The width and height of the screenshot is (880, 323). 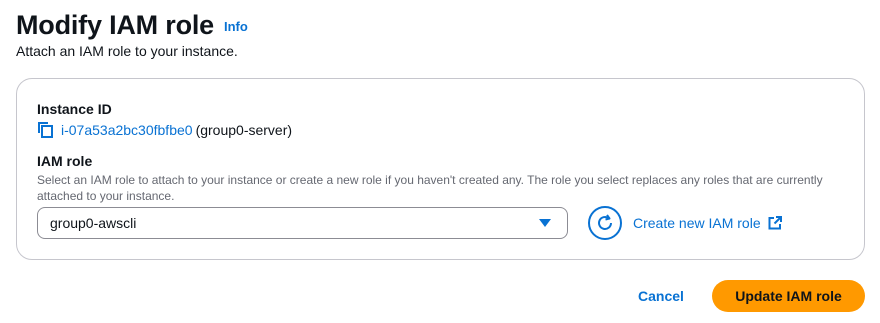 What do you see at coordinates (788, 296) in the screenshot?
I see `update-iam-role-button: Update IAM role` at bounding box center [788, 296].